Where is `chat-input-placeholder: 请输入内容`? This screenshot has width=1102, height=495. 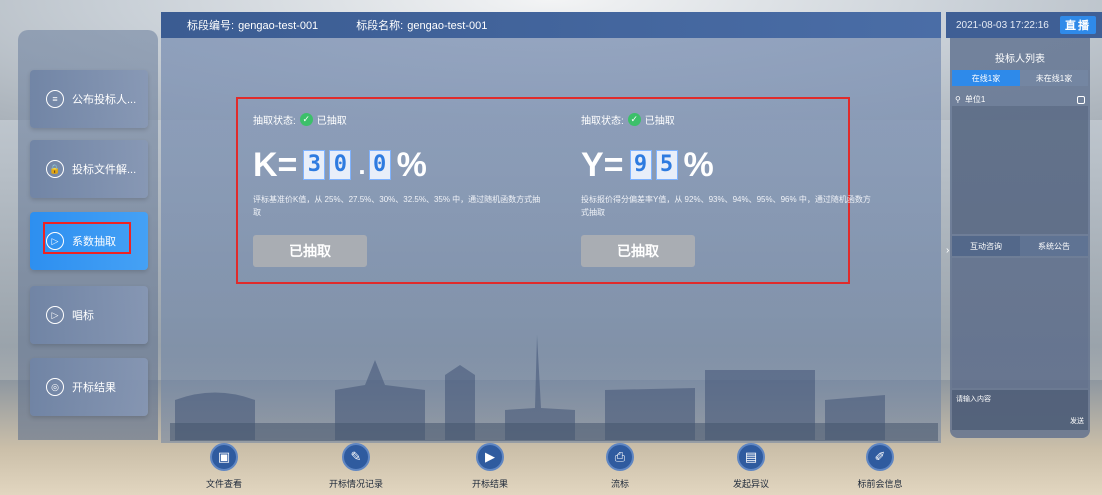 chat-input-placeholder: 请输入内容 is located at coordinates (973, 399).